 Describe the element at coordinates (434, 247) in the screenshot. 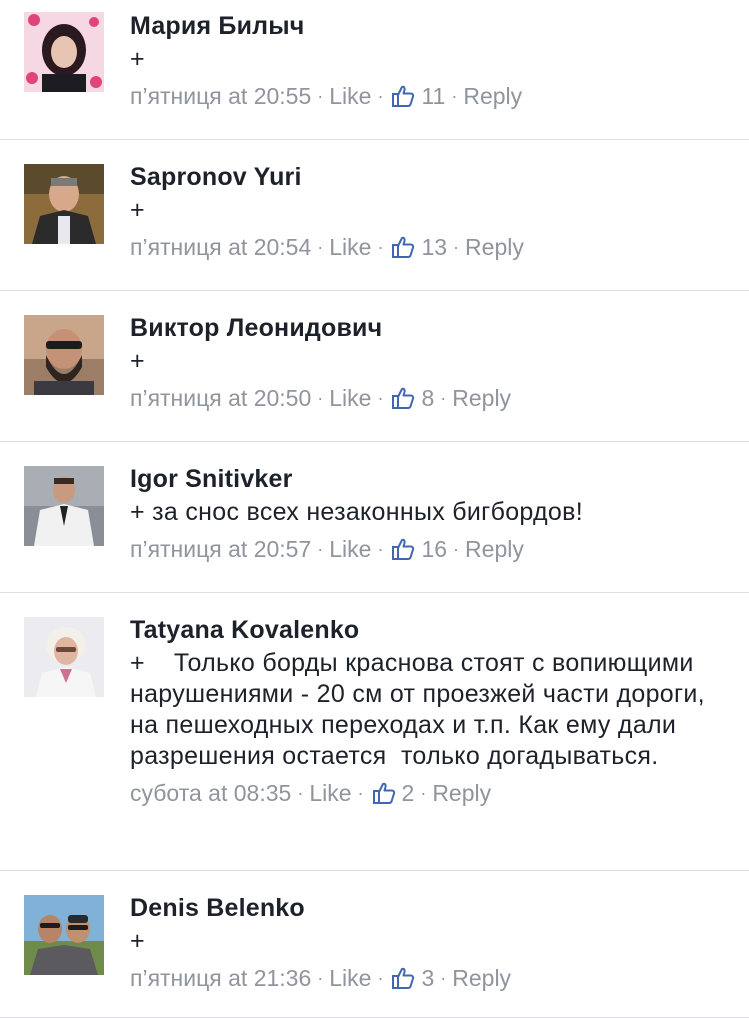

I see `like-count: 13` at that location.